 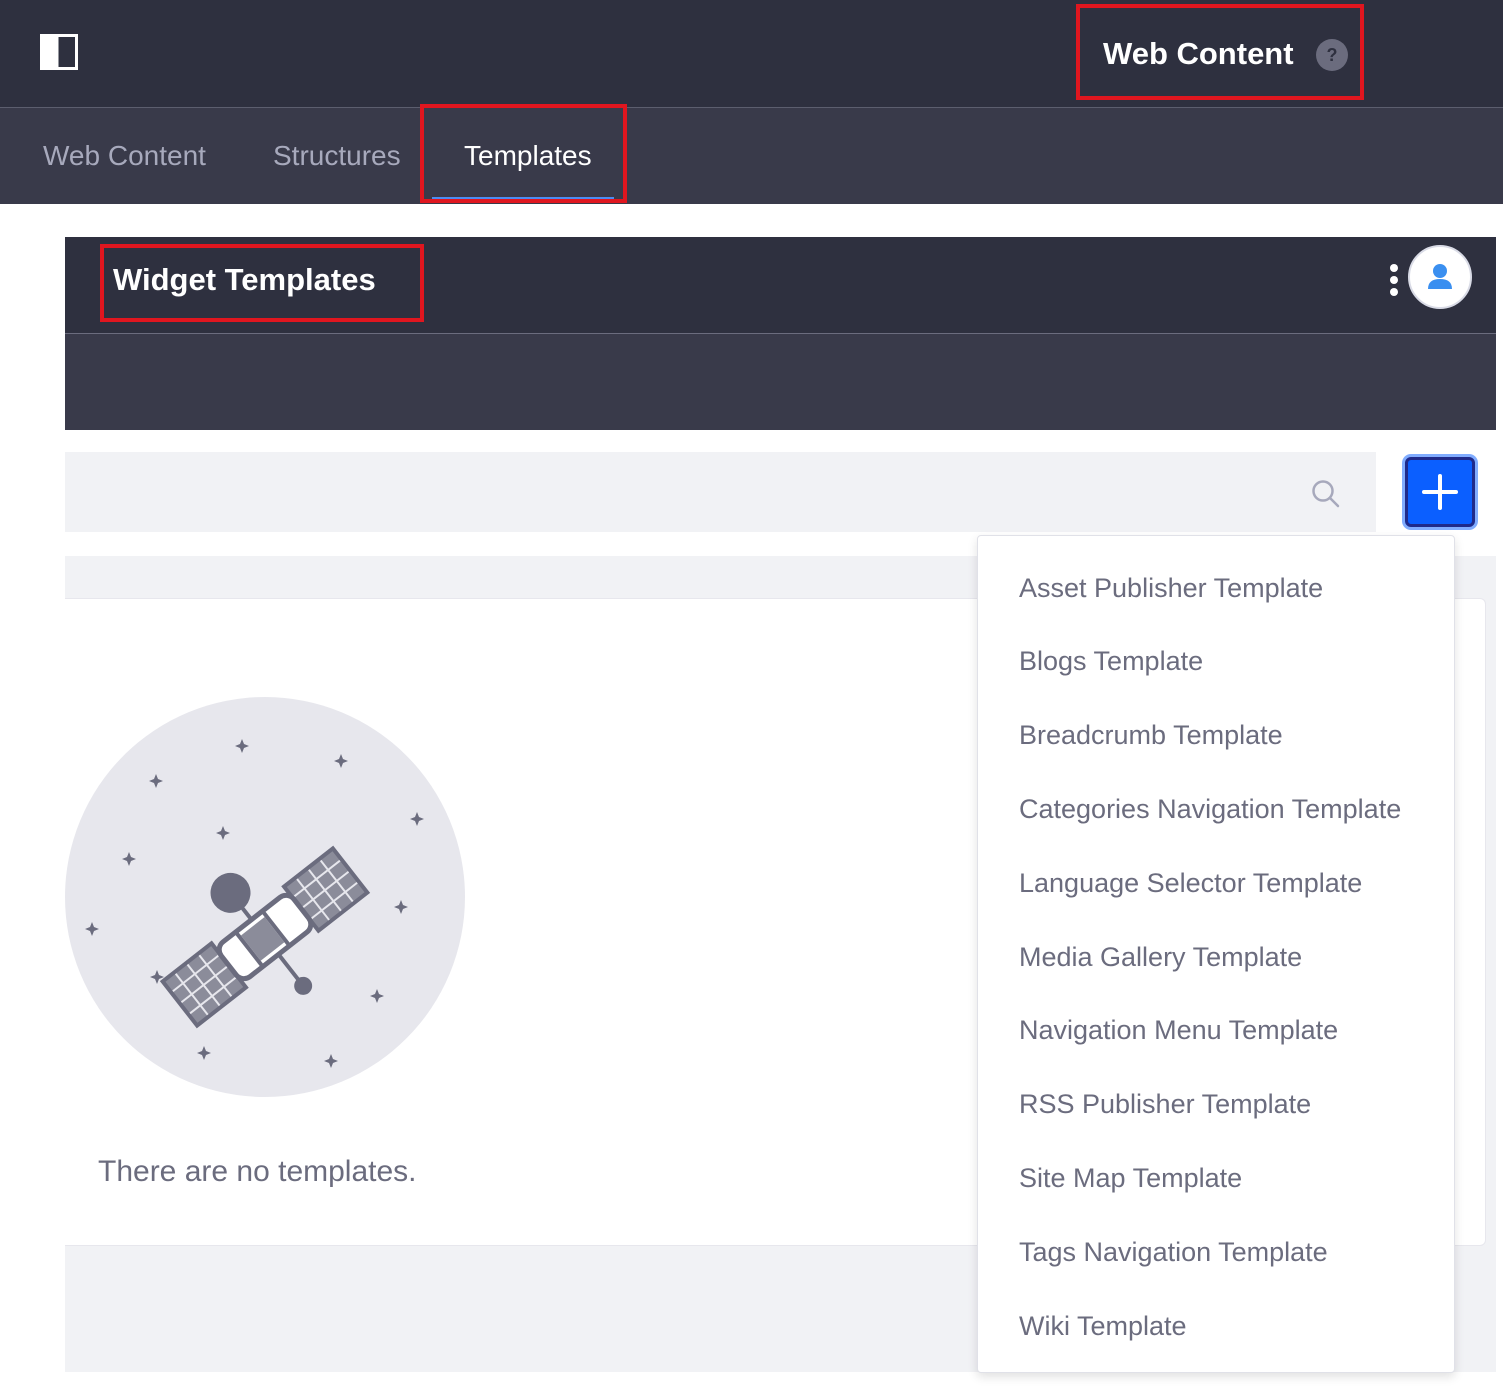 I want to click on menu-item-rss-publisher-template: RSS Publisher Template, so click(x=1165, y=1104).